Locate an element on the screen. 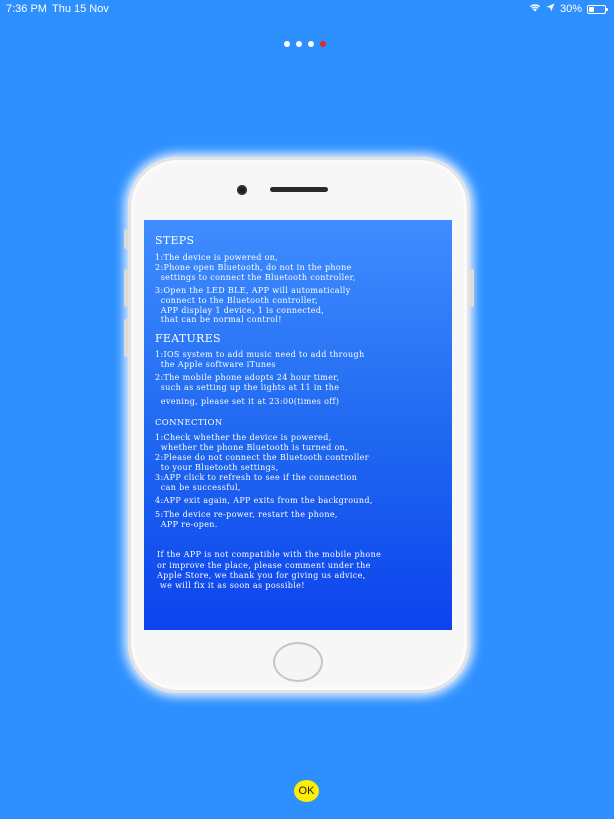  speaker-grille is located at coordinates (299, 189).